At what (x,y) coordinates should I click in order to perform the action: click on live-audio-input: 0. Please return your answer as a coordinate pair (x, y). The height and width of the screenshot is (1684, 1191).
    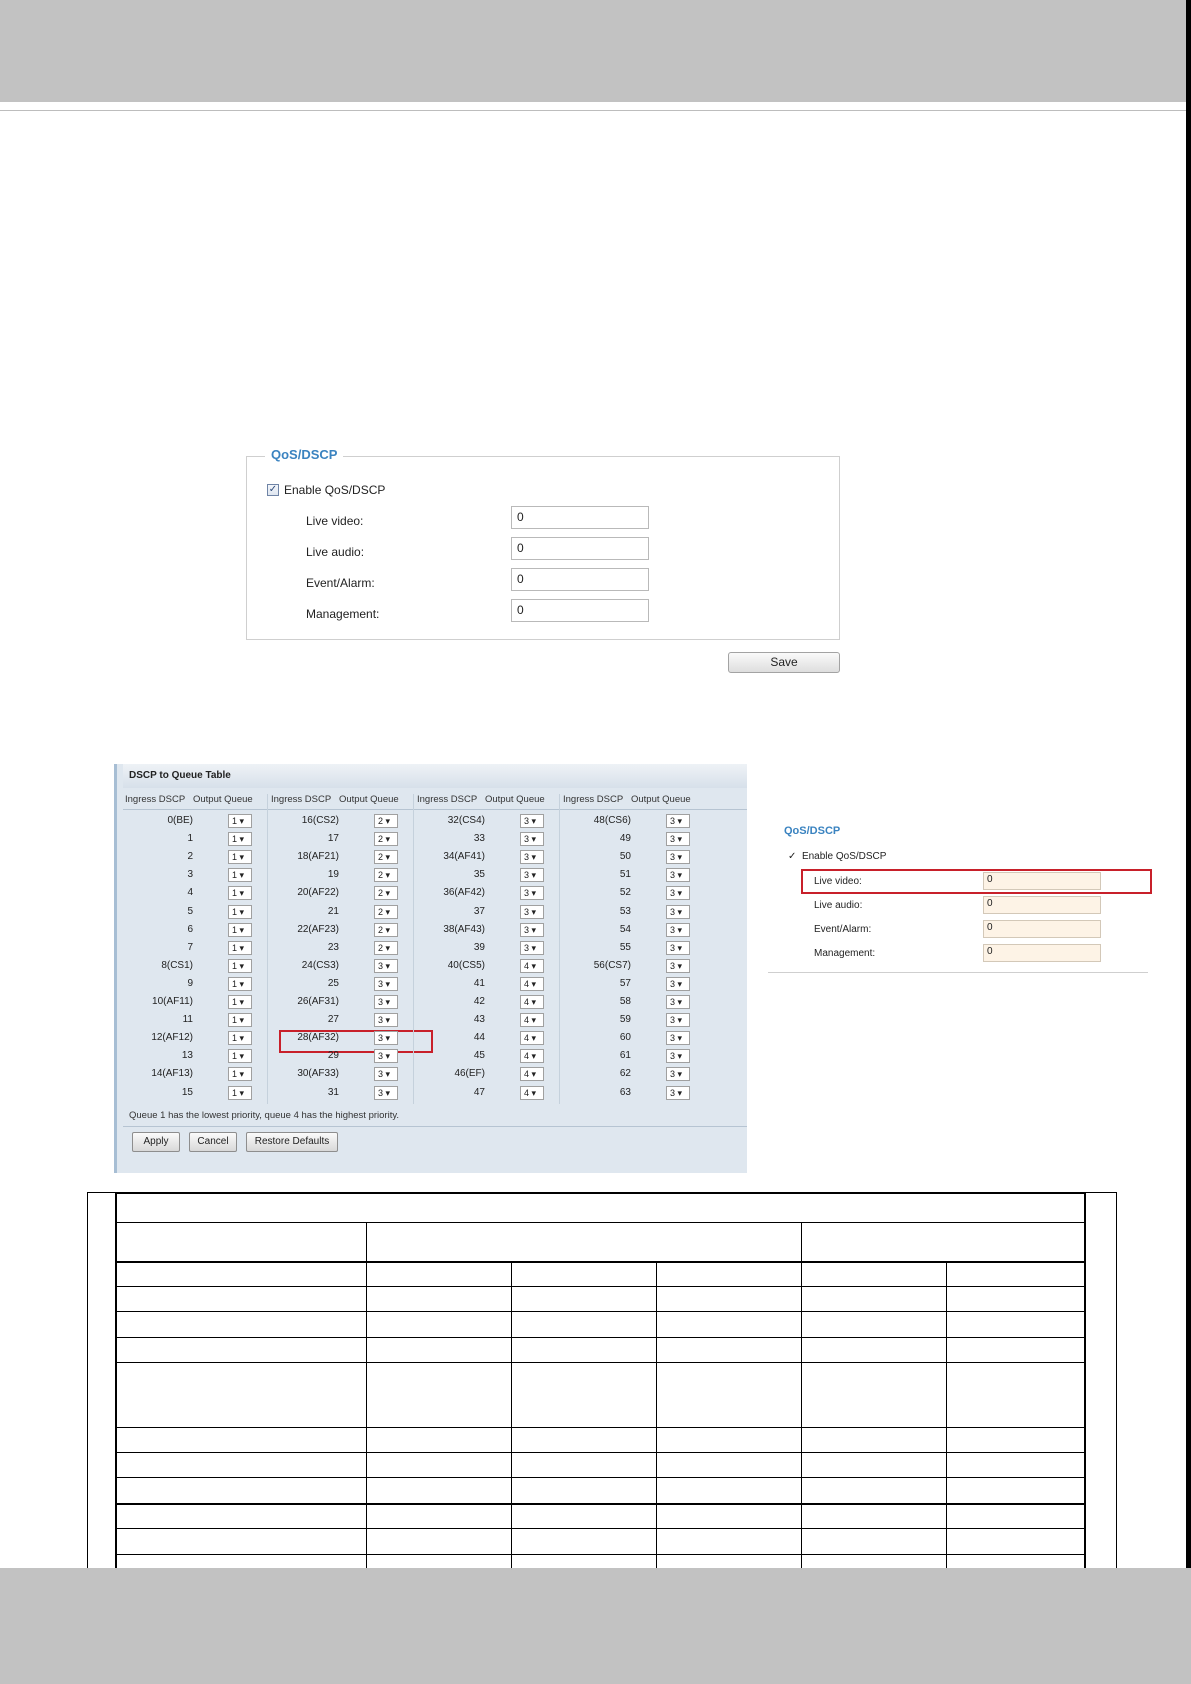
    Looking at the image, I should click on (580, 548).